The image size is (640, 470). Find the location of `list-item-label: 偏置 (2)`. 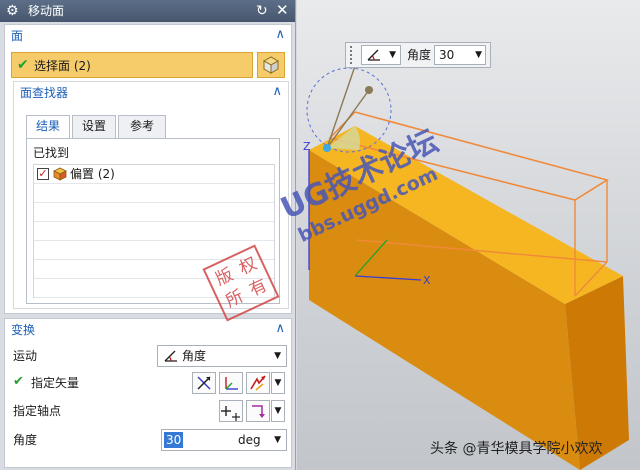

list-item-label: 偏置 (2) is located at coordinates (92, 174).